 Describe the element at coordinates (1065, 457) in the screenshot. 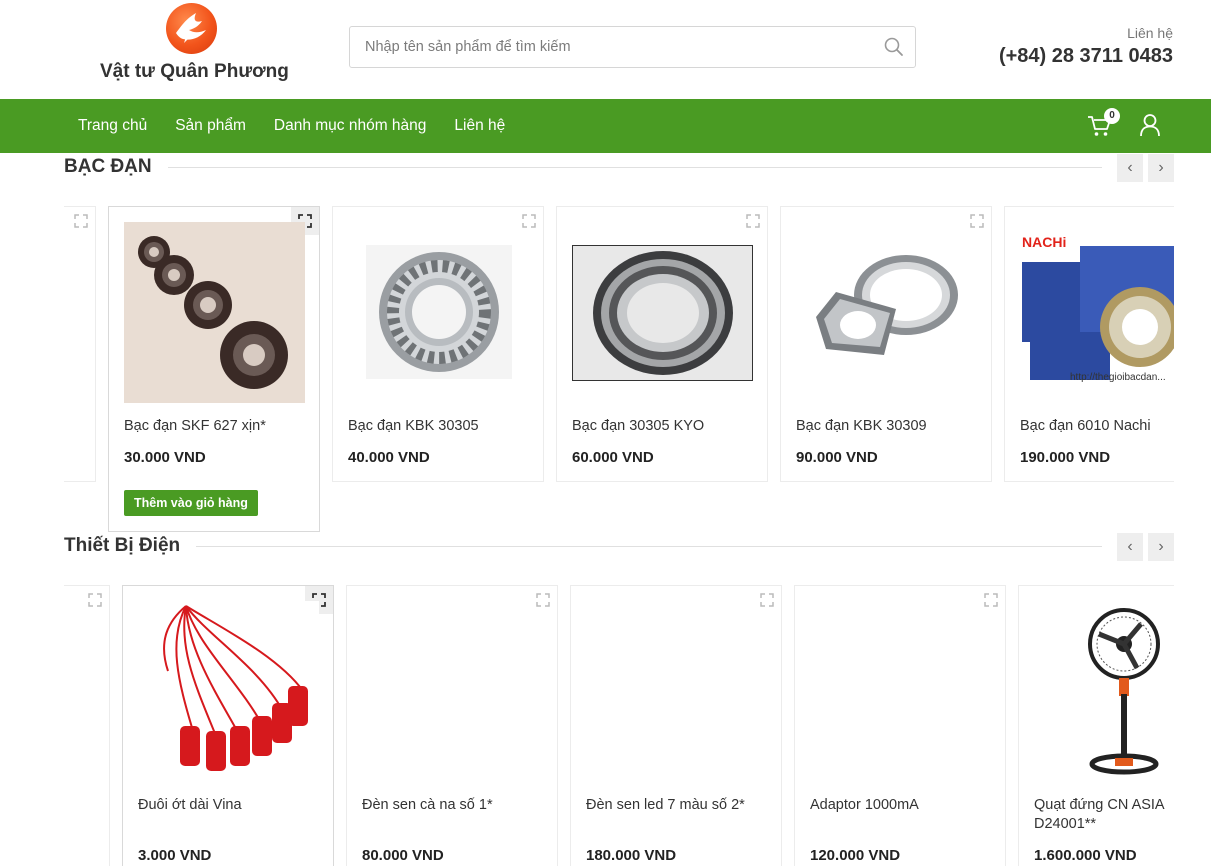

I see `product-price: 190.000 VND` at that location.